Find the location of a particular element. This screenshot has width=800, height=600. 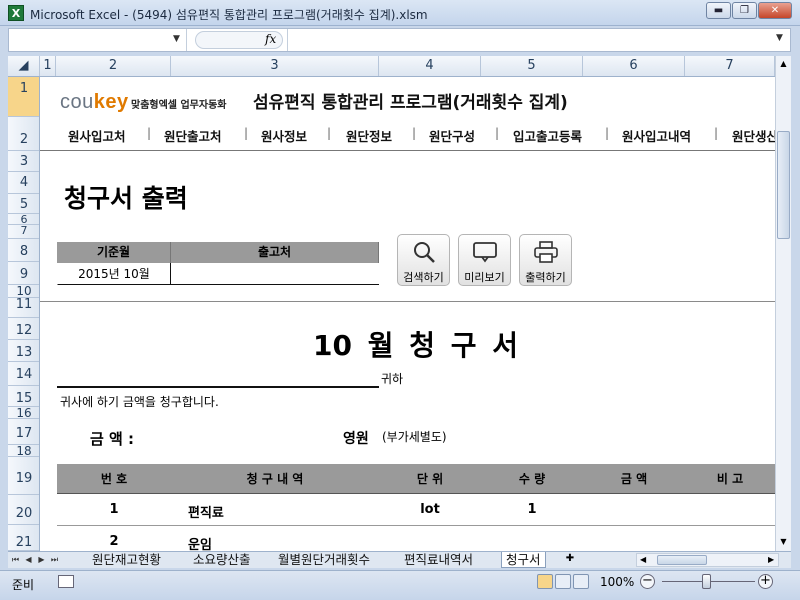

row-header: 6 is located at coordinates (23, 219).